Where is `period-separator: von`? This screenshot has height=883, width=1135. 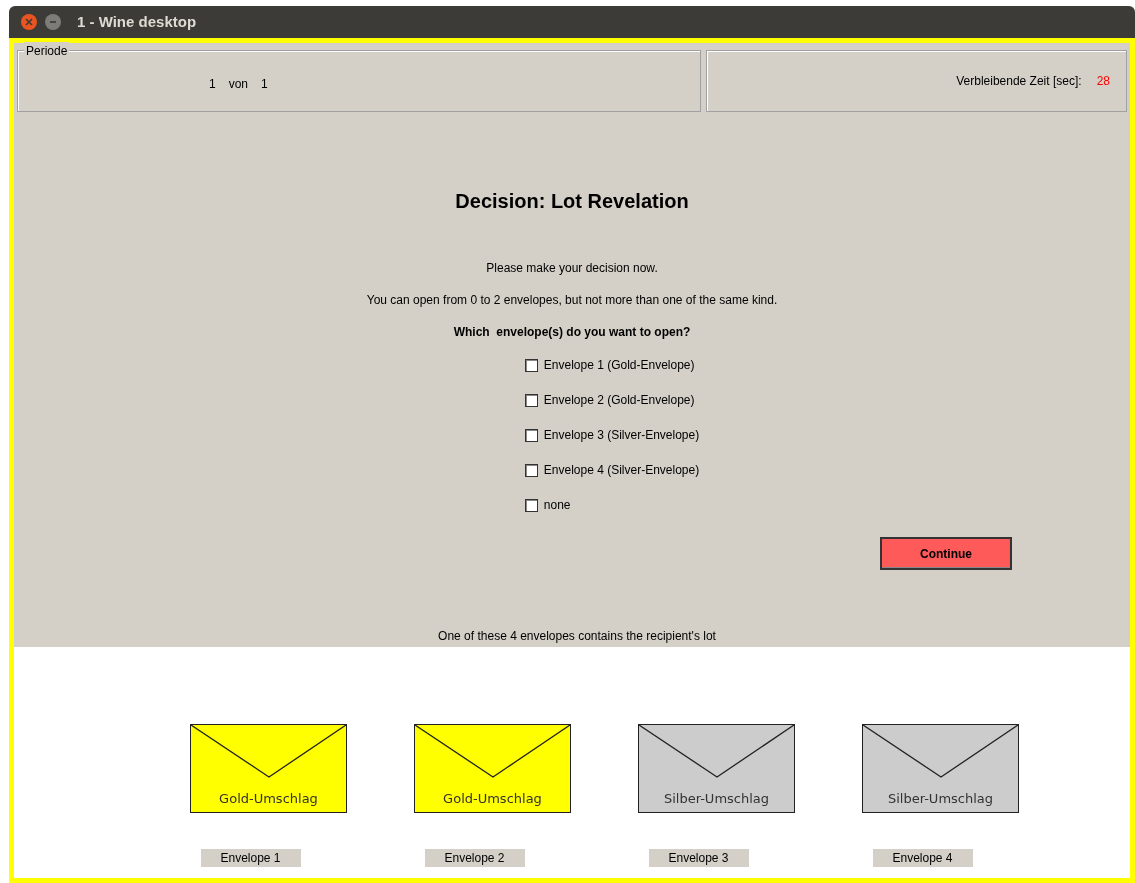 period-separator: von is located at coordinates (238, 84).